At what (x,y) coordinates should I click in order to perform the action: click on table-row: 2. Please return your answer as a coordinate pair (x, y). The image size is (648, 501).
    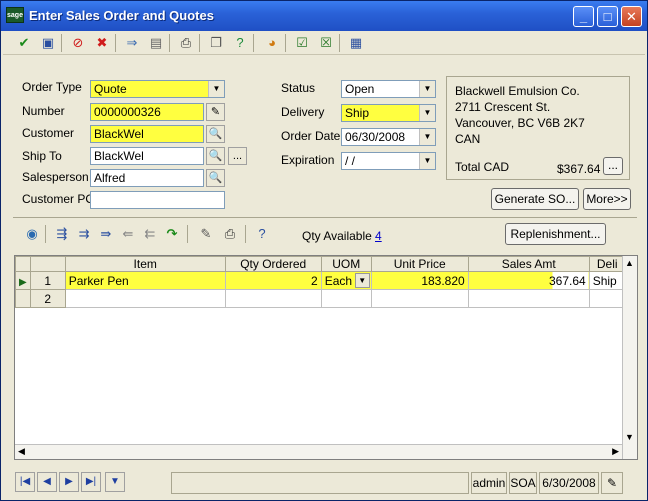
    Looking at the image, I should click on (320, 298).